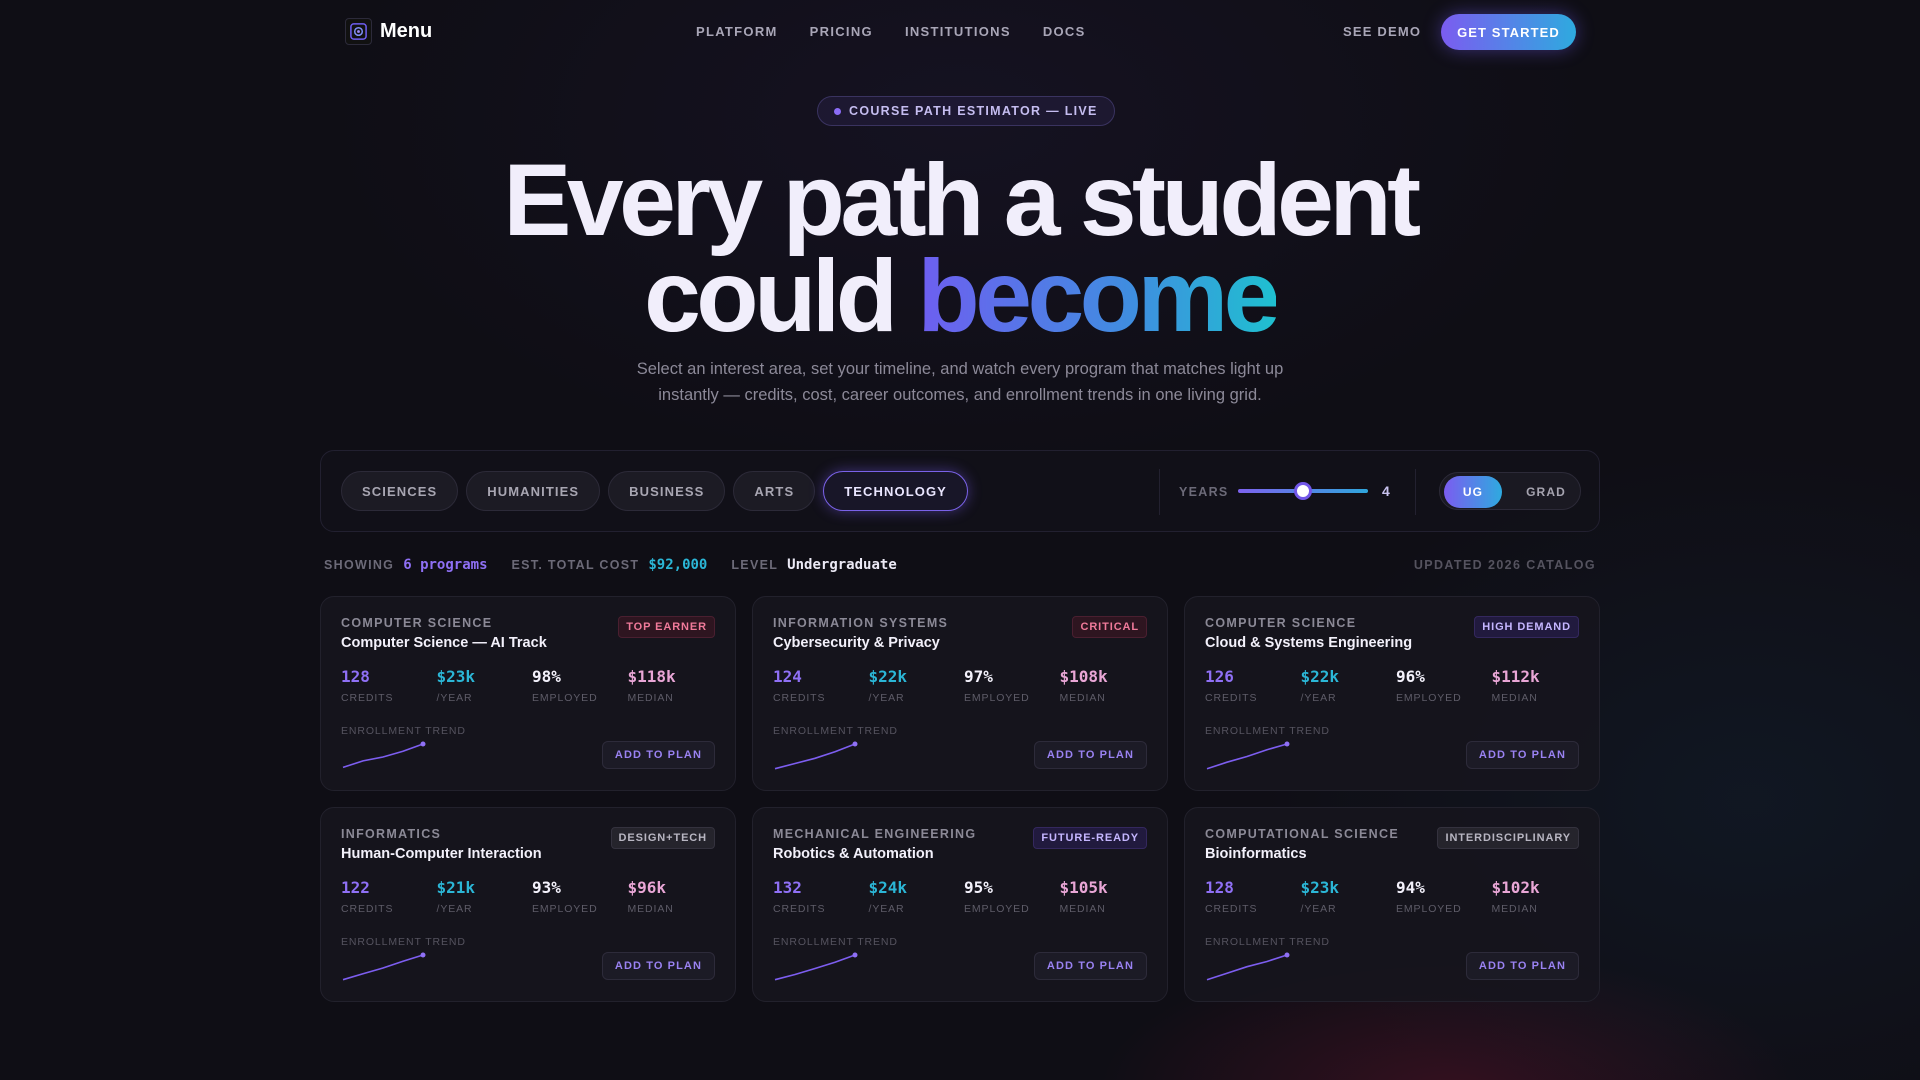 The width and height of the screenshot is (1920, 1080). What do you see at coordinates (388, 31) in the screenshot?
I see `brand: Menu` at bounding box center [388, 31].